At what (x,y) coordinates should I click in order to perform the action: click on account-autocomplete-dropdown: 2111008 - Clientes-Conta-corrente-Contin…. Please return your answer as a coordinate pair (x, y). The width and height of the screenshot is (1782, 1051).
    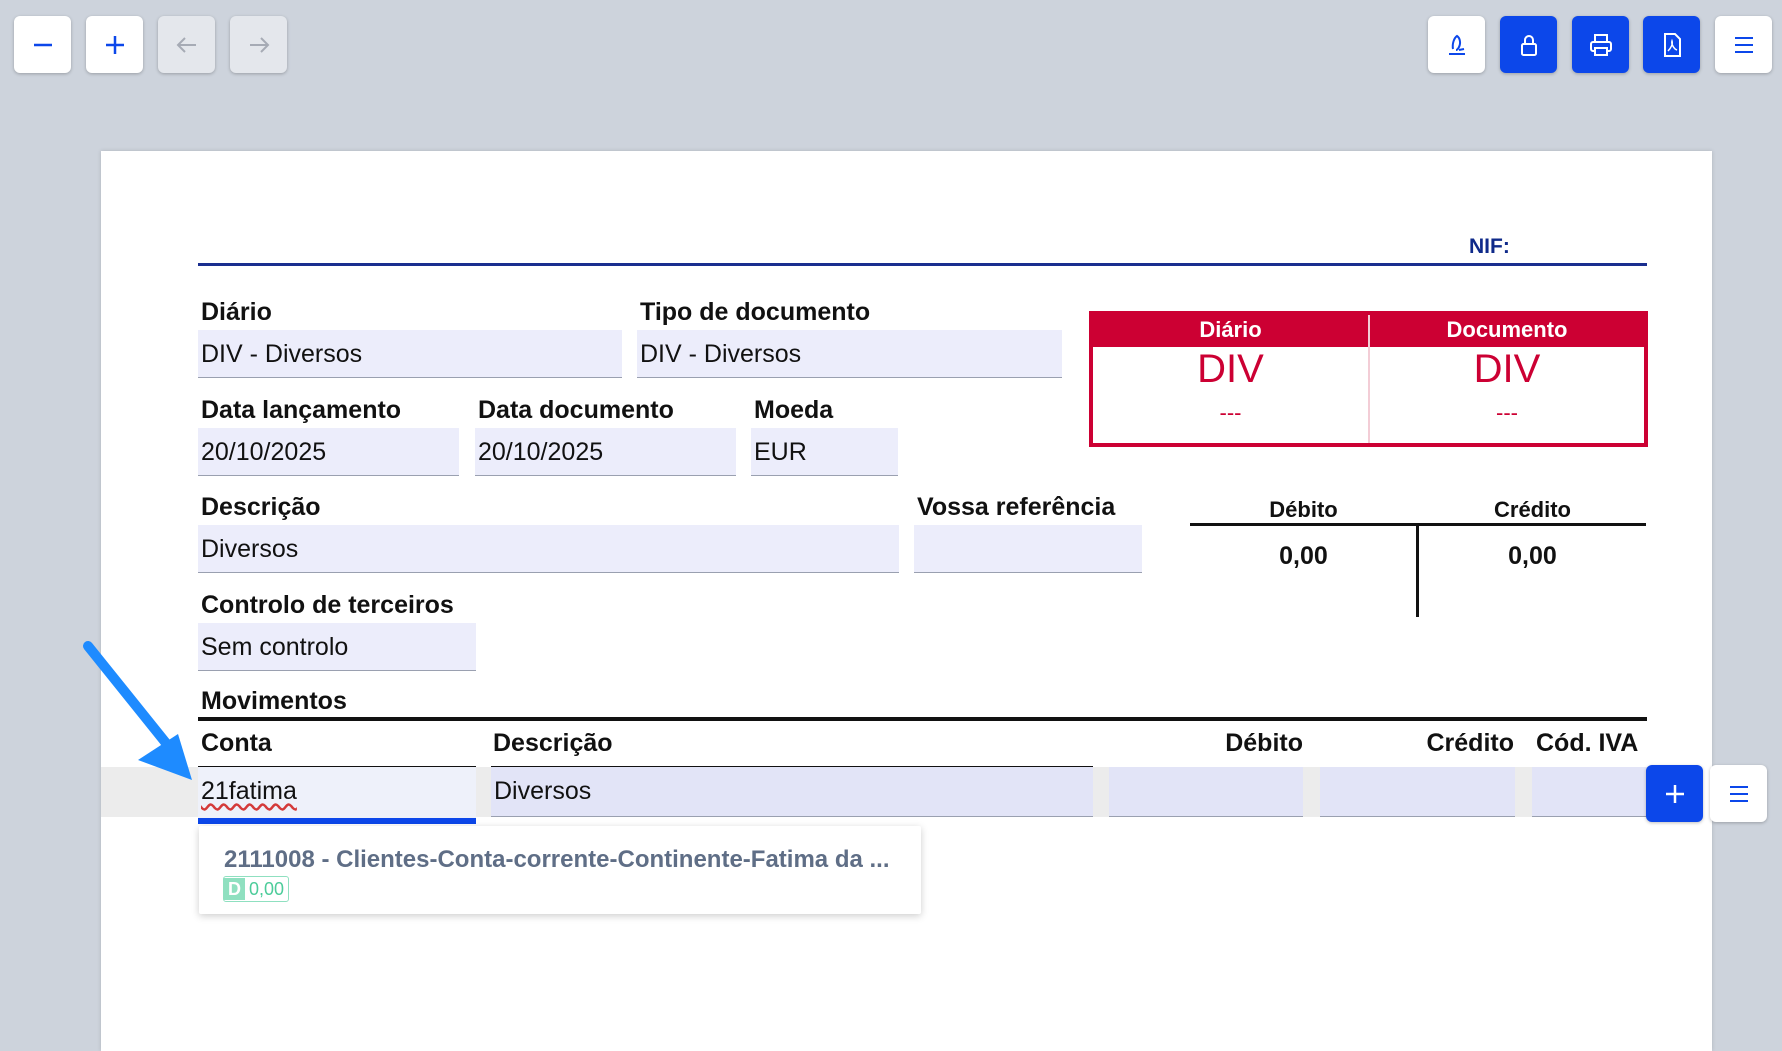
    Looking at the image, I should click on (560, 870).